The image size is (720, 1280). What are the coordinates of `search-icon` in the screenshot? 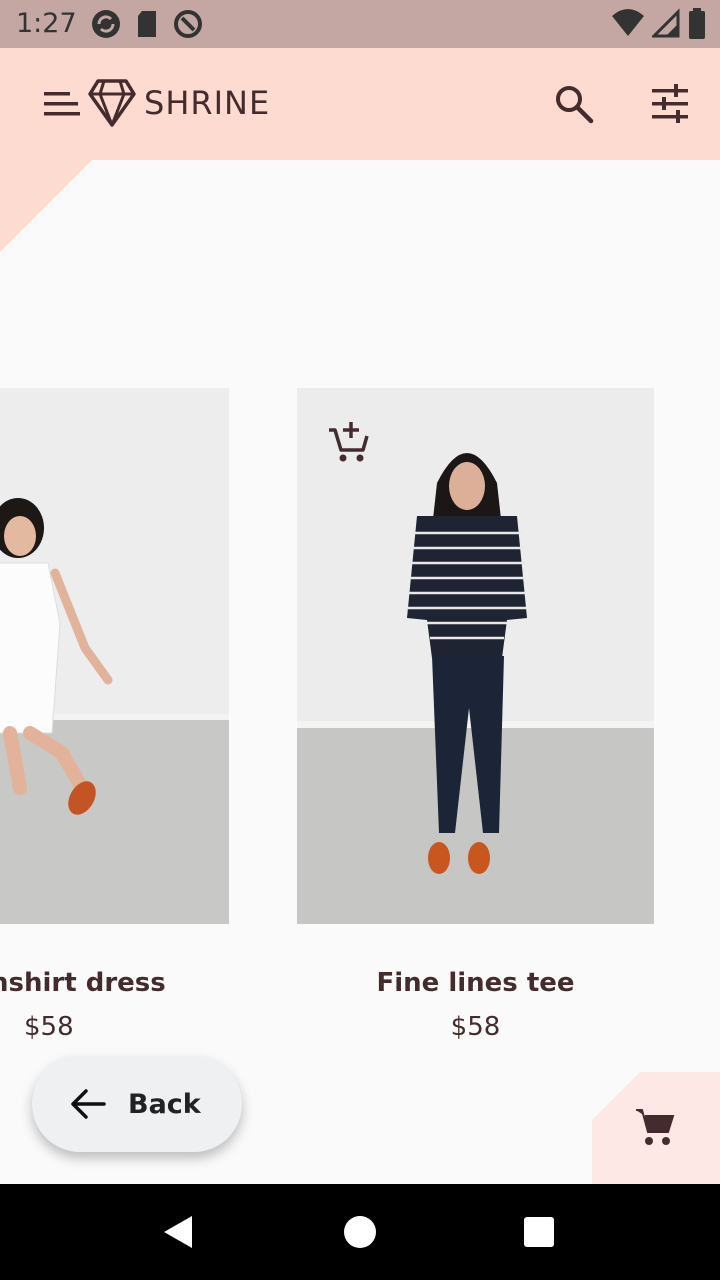 It's located at (574, 104).